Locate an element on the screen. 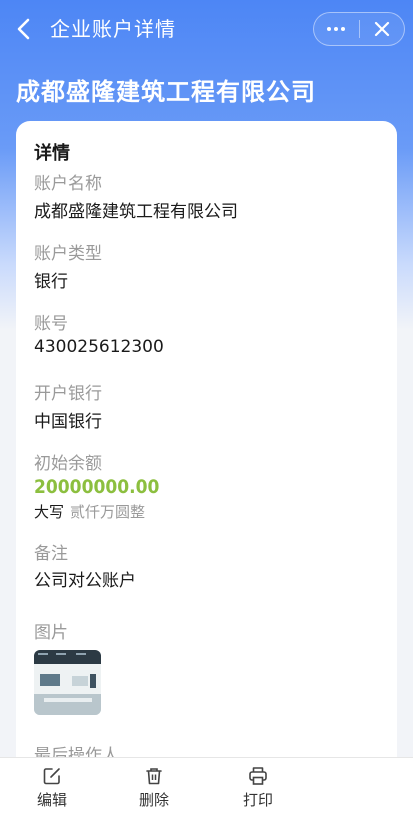 The height and width of the screenshot is (817, 413). attachment-thumbnail is located at coordinates (67, 682).